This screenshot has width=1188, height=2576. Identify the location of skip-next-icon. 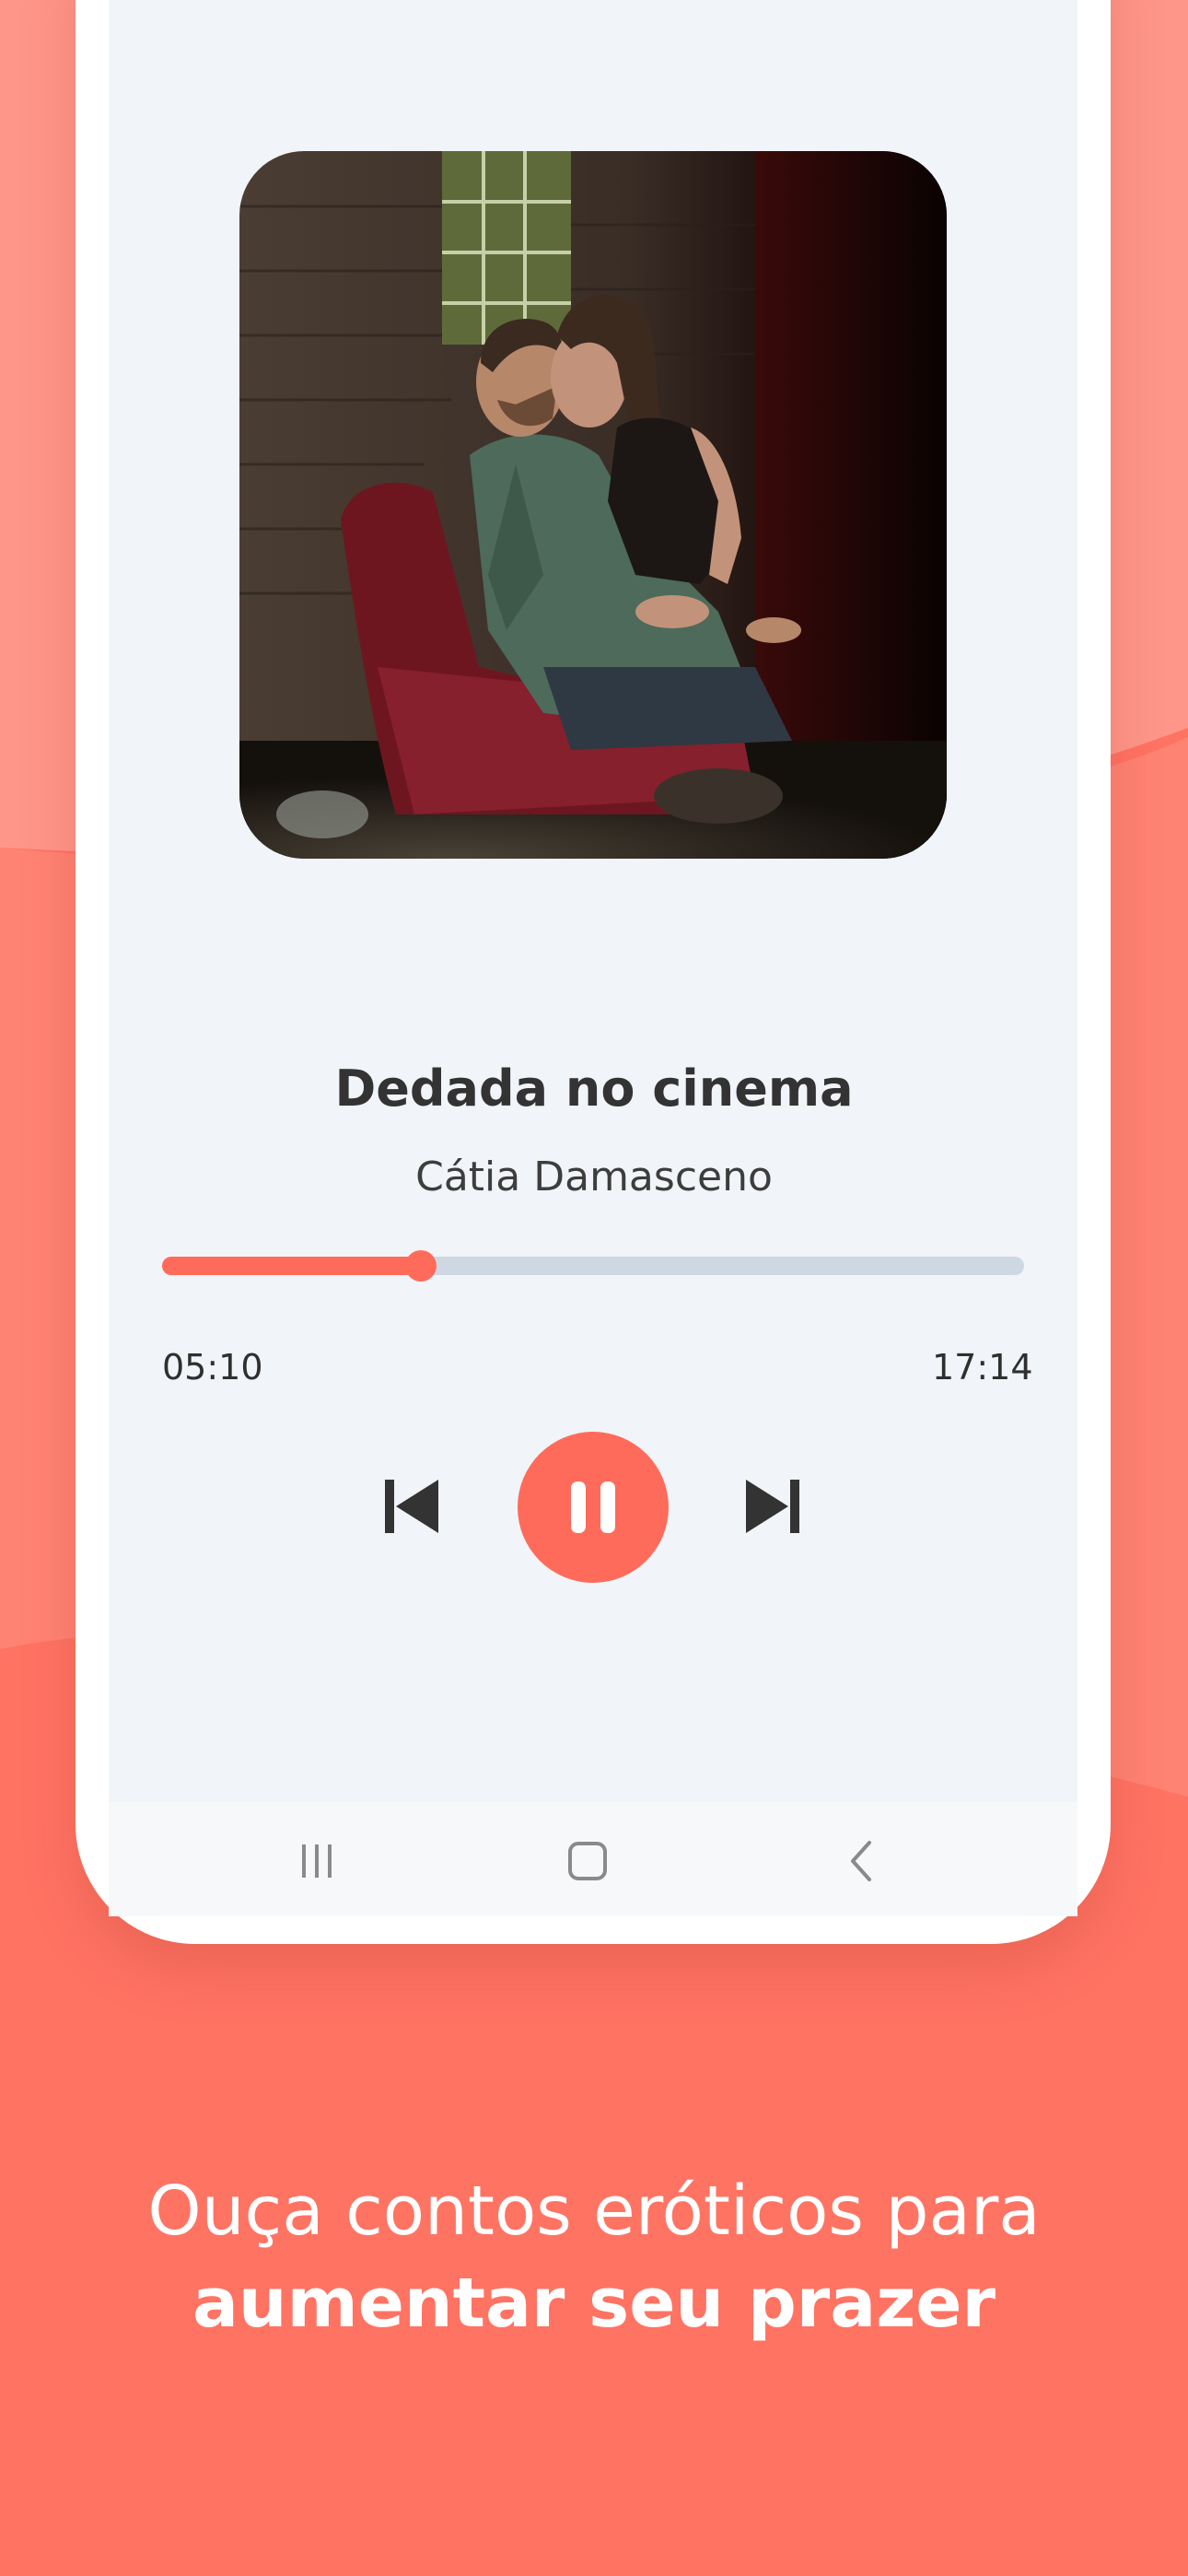
(772, 1506).